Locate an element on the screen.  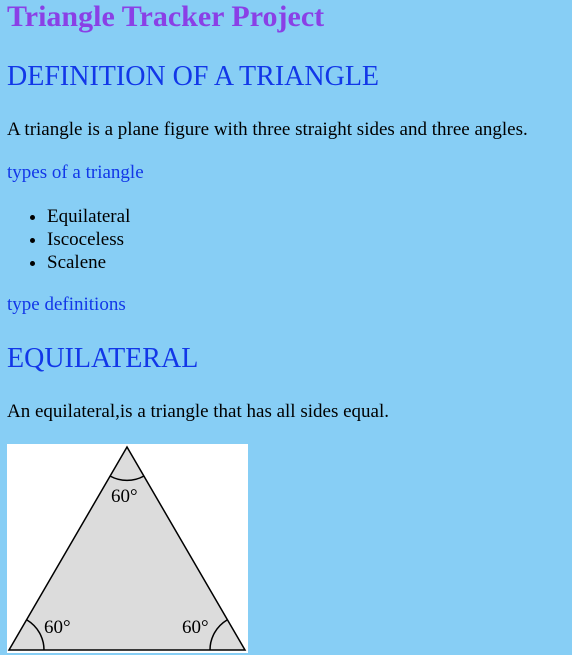
angle-label-left: 60° is located at coordinates (57, 627).